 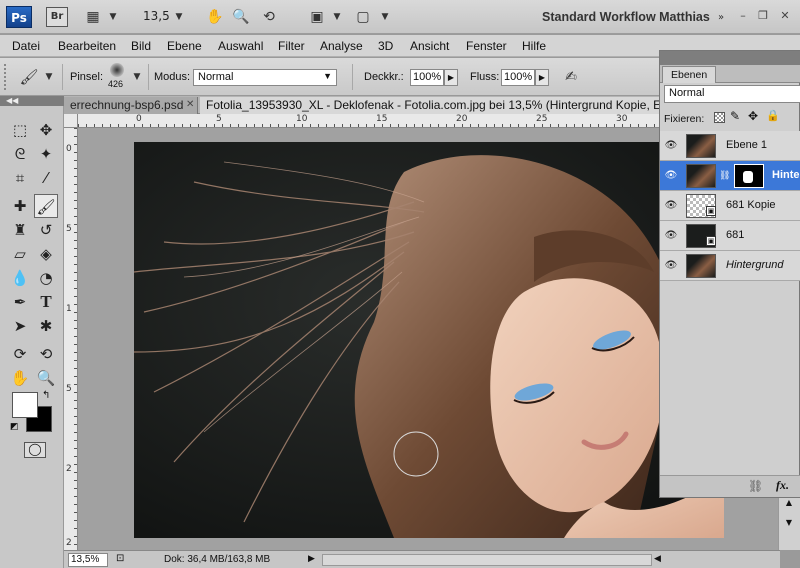 What do you see at coordinates (46, 326) in the screenshot?
I see `custom-shape-icon: ✱` at bounding box center [46, 326].